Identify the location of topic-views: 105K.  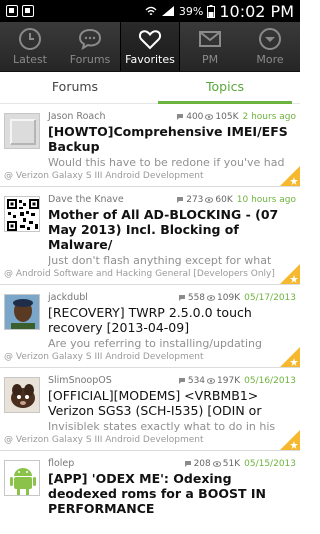
(227, 116).